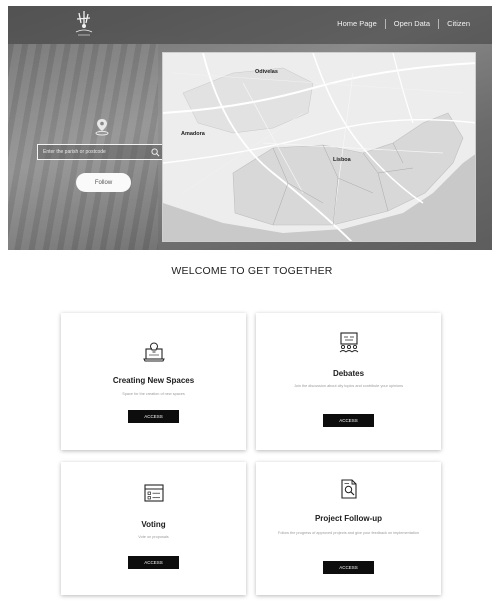  I want to click on card-voting: Voting Vote on proposals ACCESS, so click(153, 528).